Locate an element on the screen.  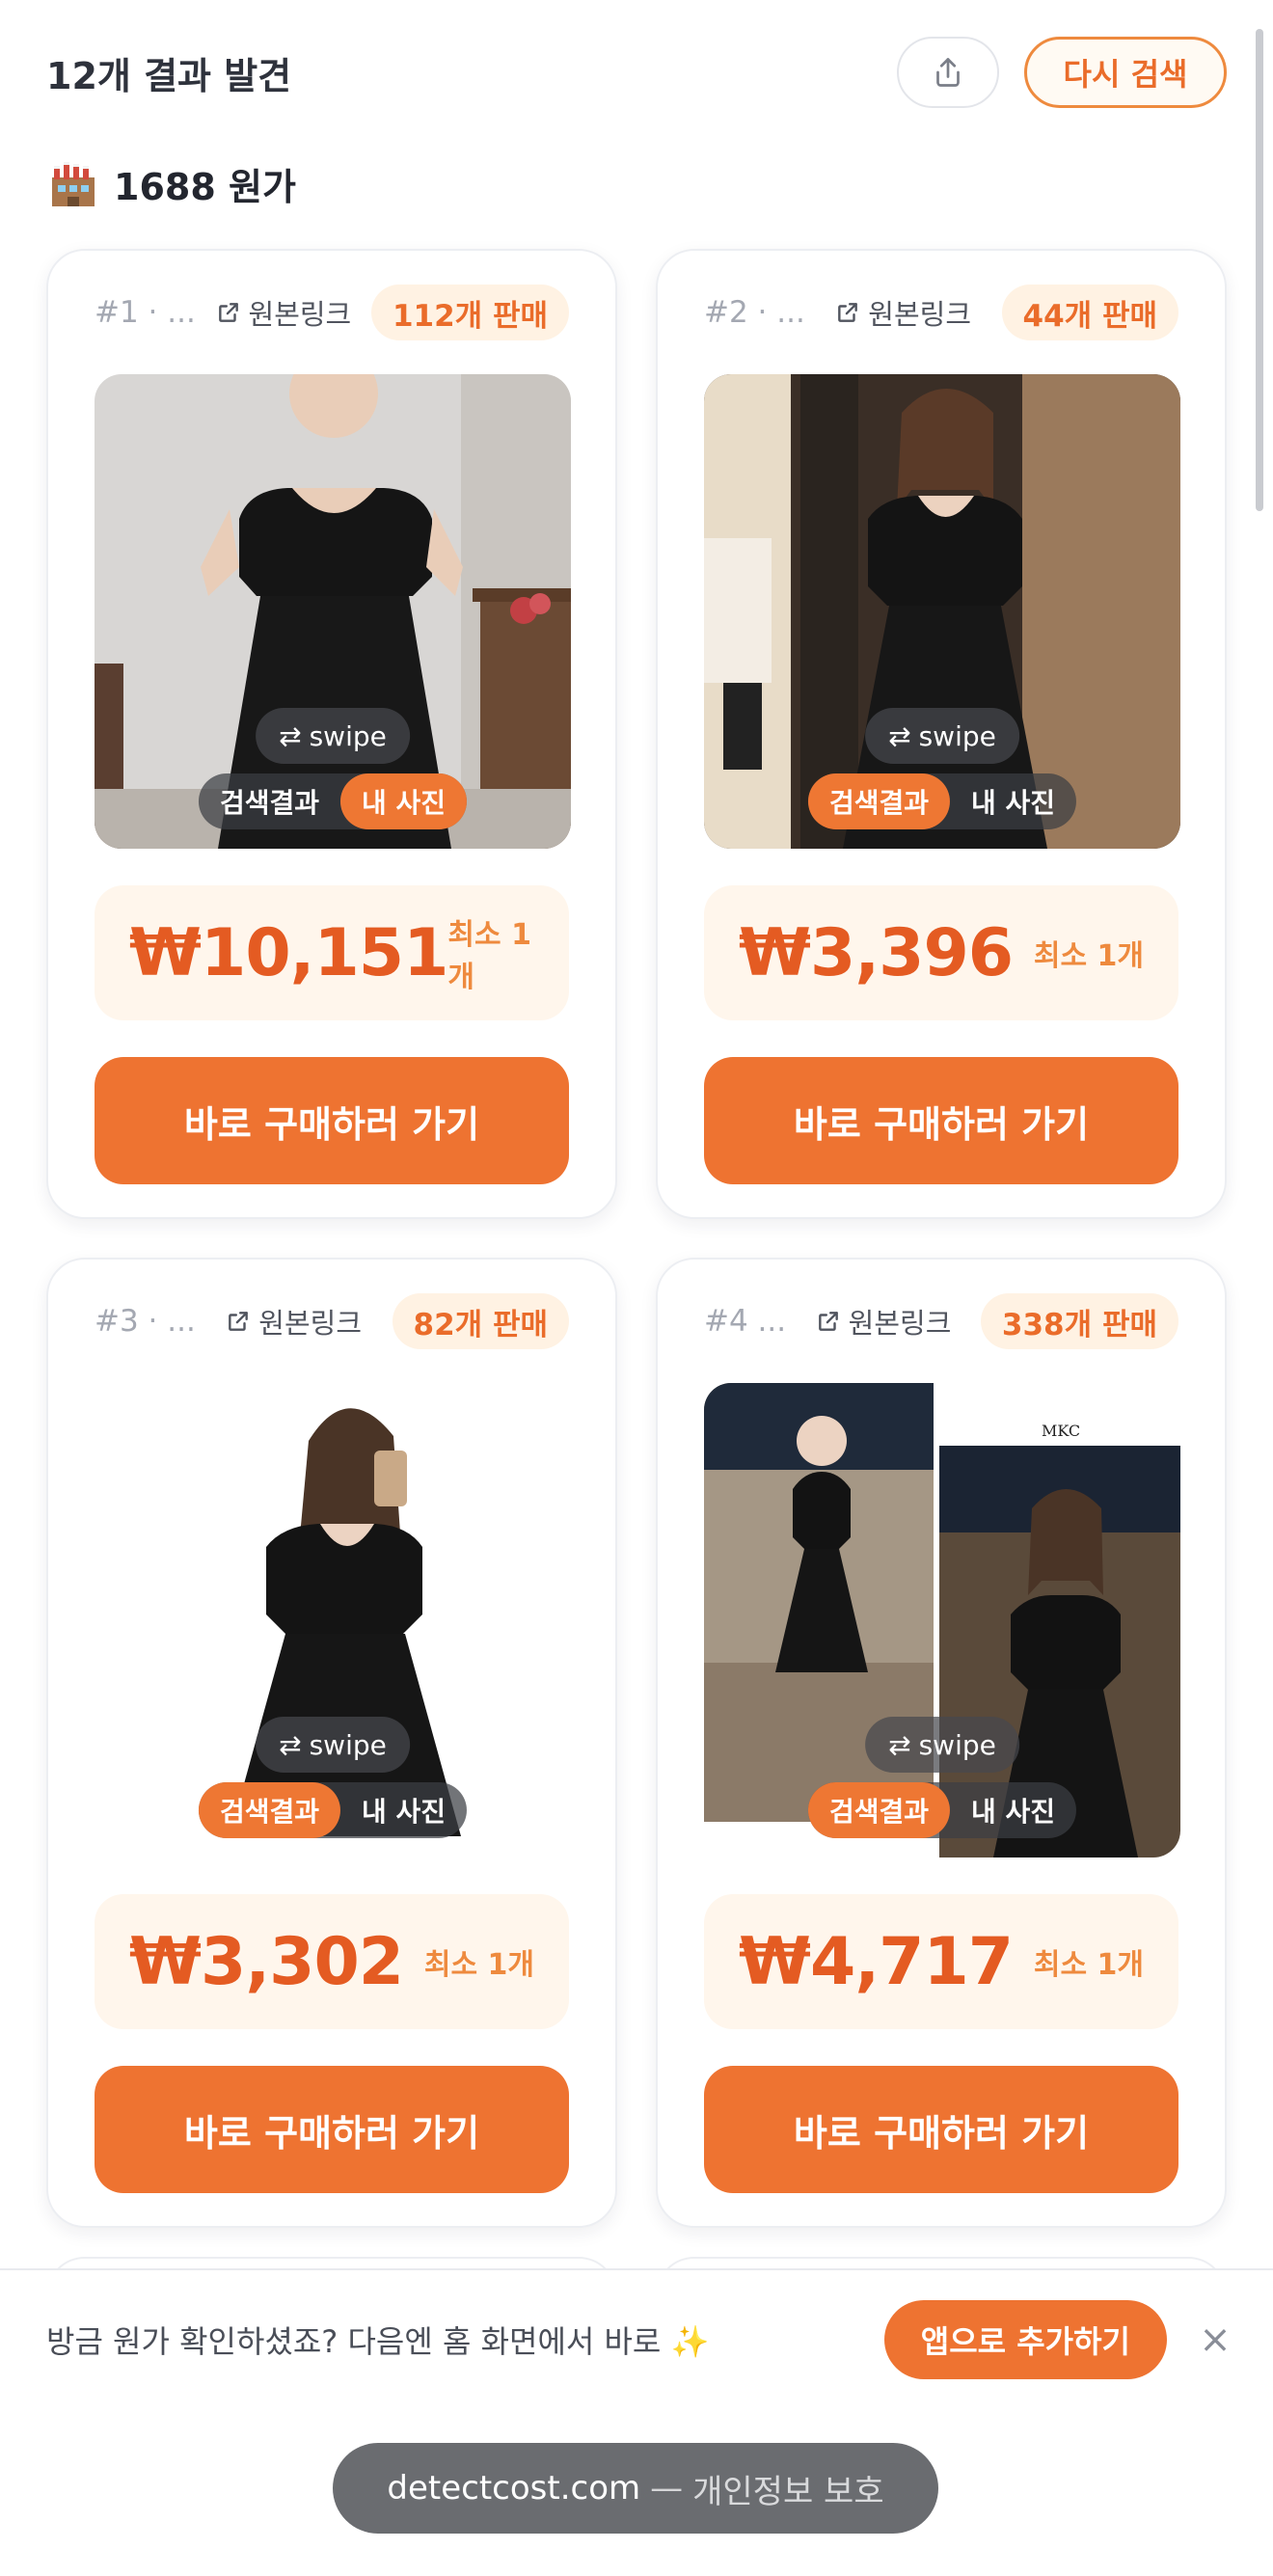
header-actions: 다시 검색 is located at coordinates (1062, 72).